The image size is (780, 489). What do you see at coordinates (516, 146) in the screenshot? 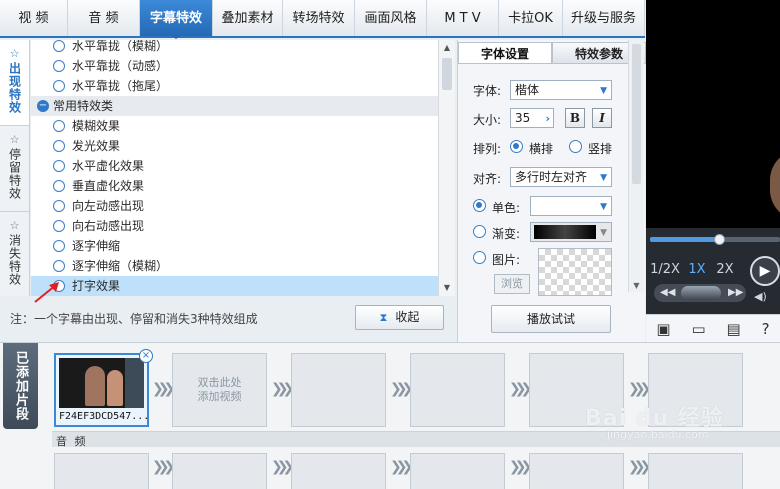
I see `radio-horizontal` at bounding box center [516, 146].